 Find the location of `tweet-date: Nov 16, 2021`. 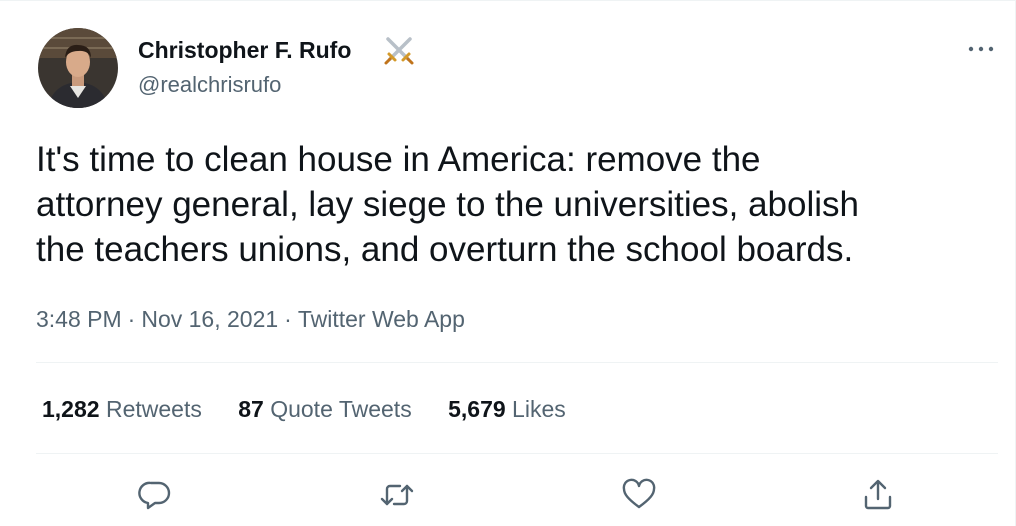

tweet-date: Nov 16, 2021 is located at coordinates (209, 319).